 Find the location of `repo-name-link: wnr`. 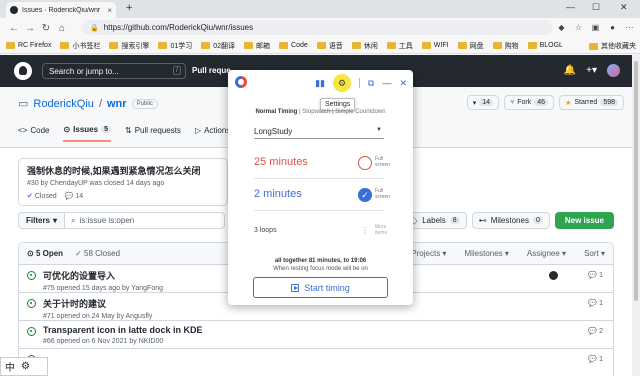

repo-name-link: wnr is located at coordinates (117, 104).